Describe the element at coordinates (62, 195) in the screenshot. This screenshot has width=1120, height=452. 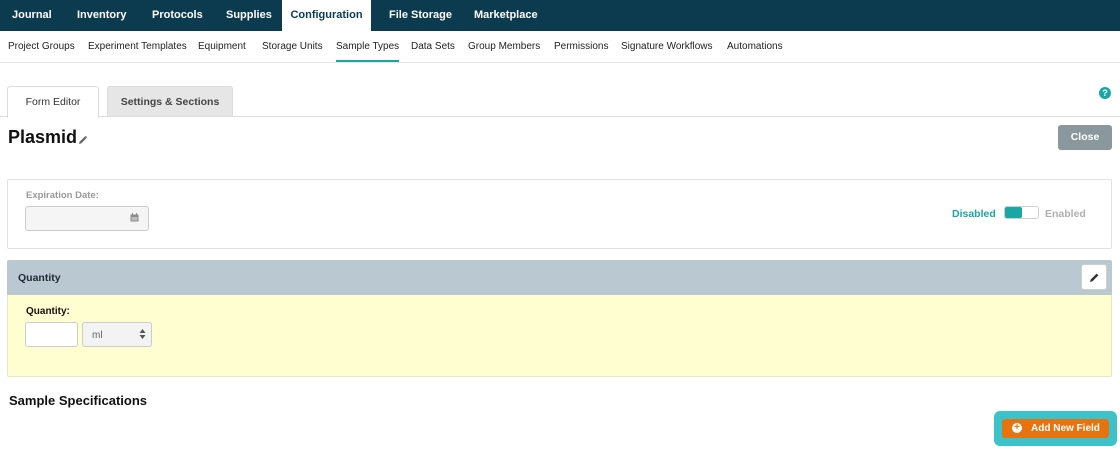
I see `expiration-date-label: Expiration Date:` at that location.